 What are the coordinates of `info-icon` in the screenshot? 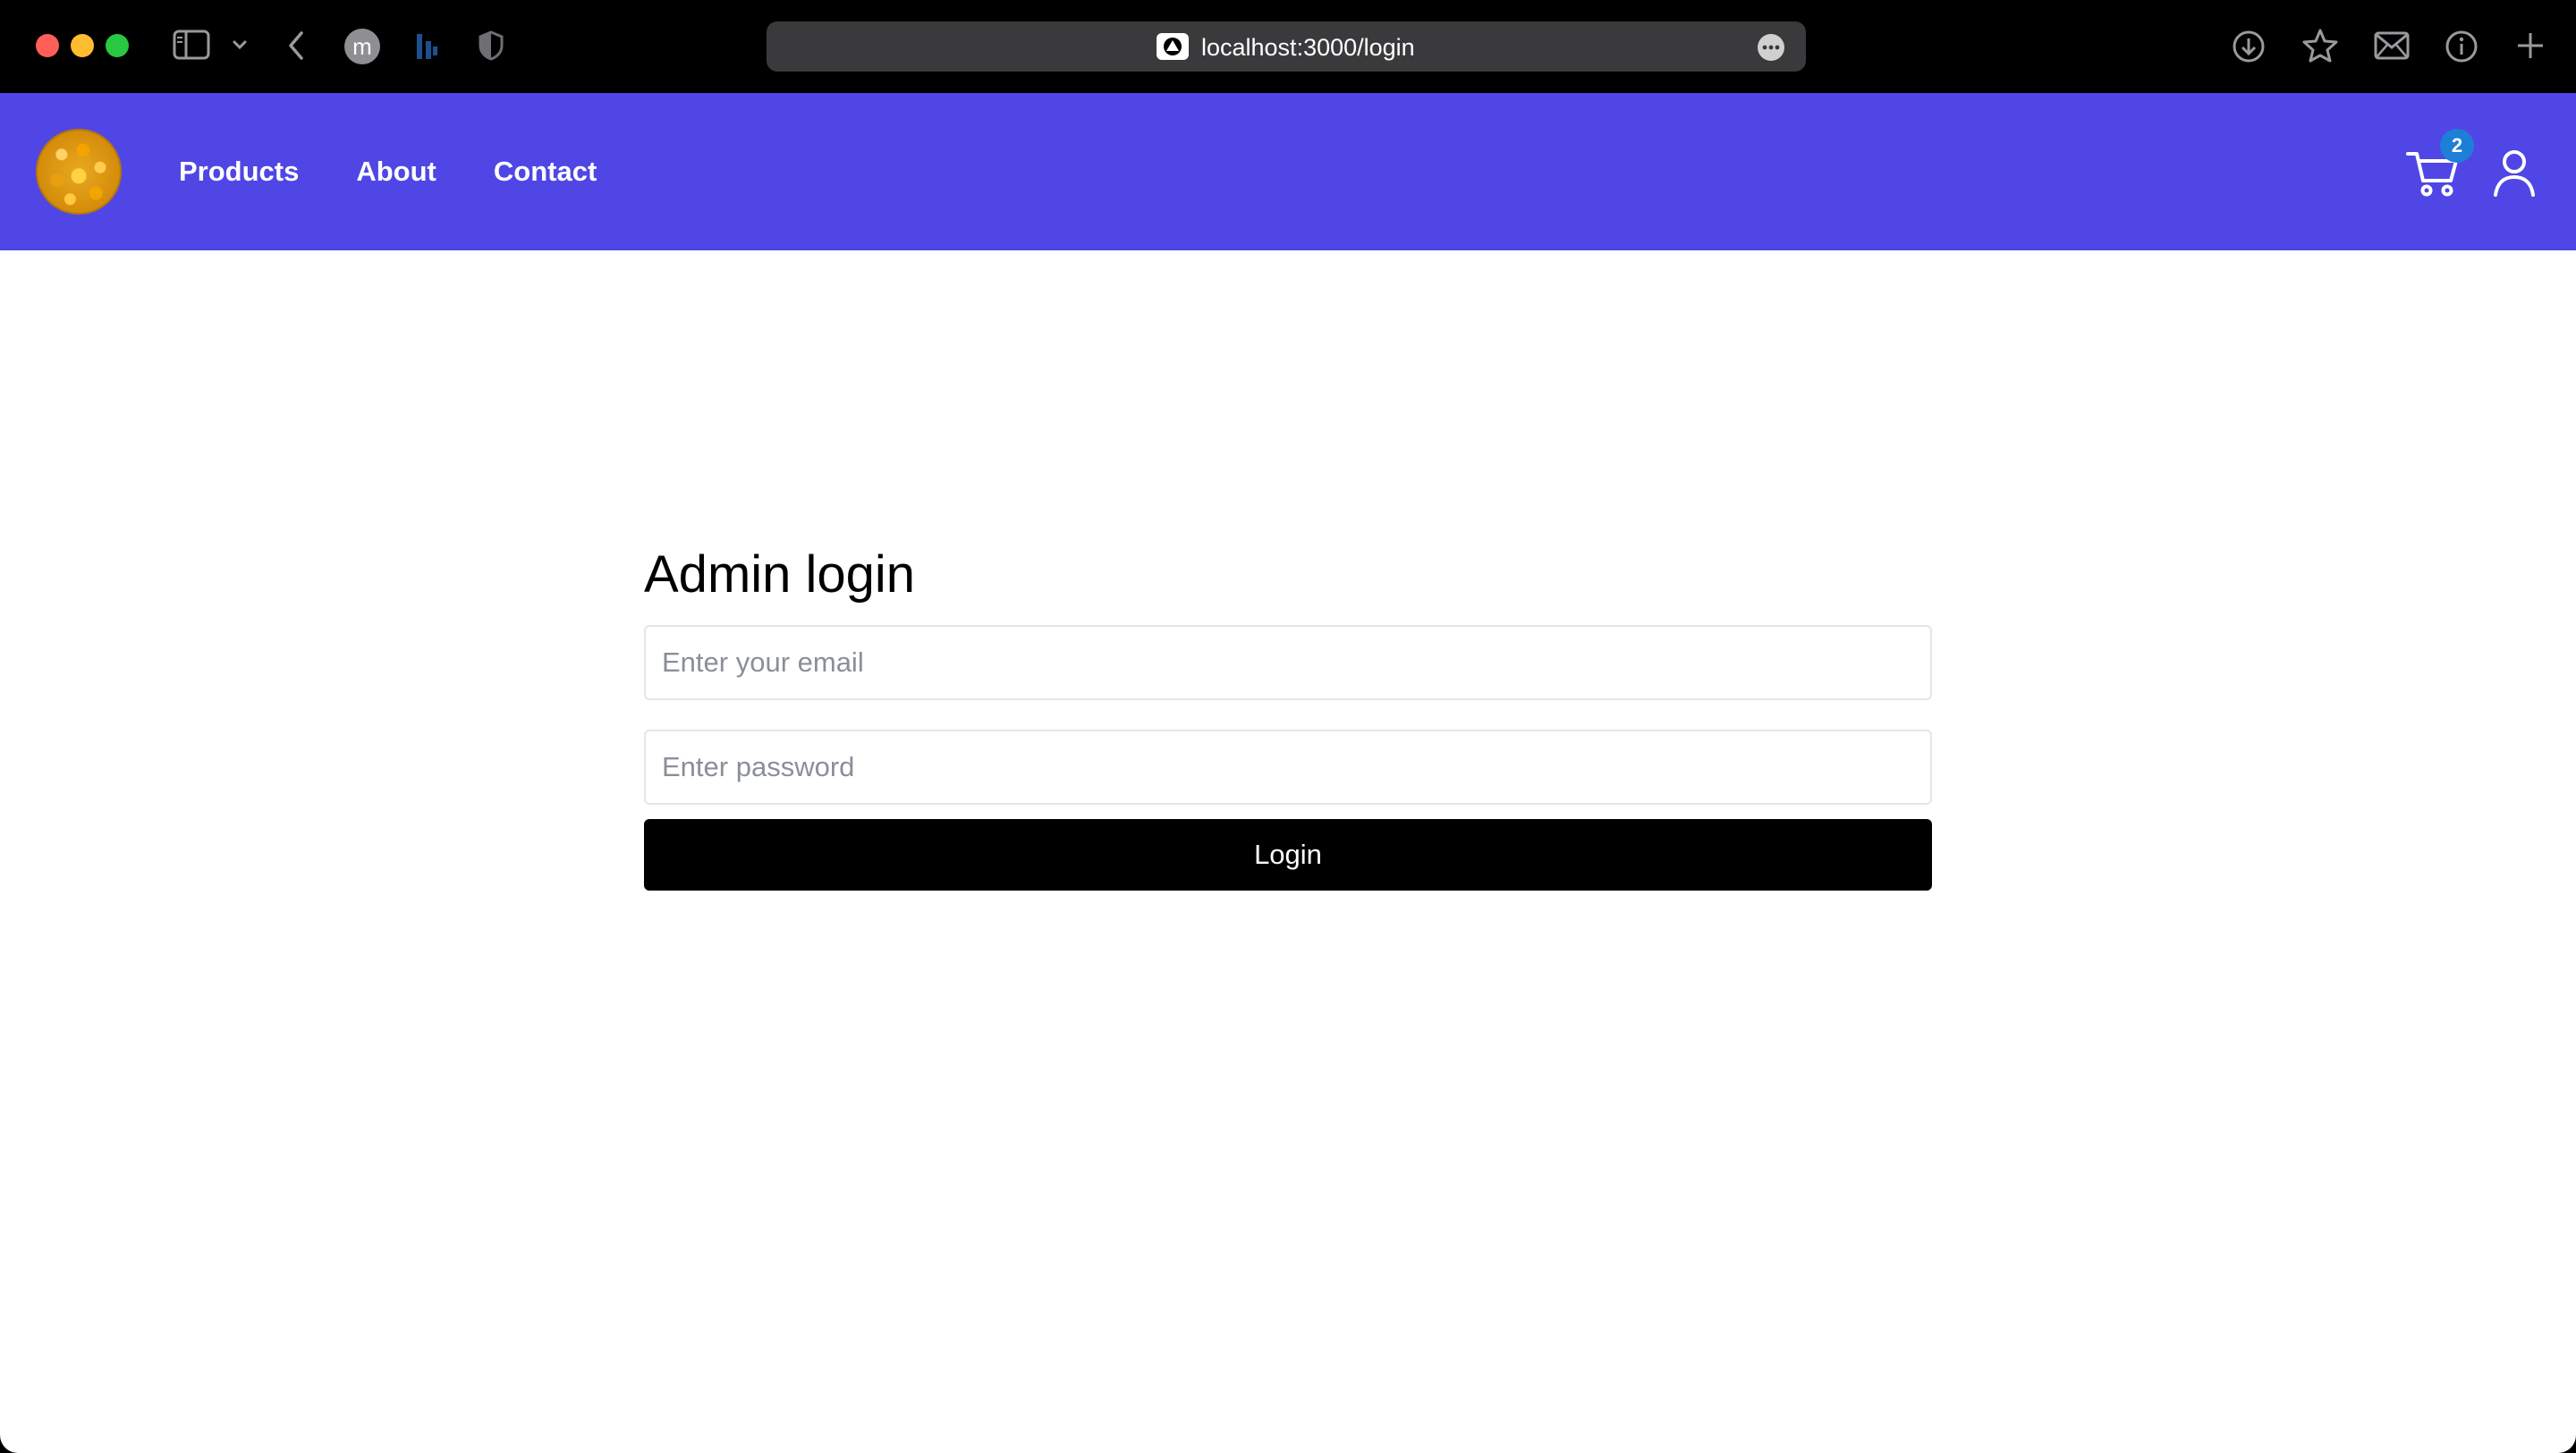 It's located at (2461, 47).